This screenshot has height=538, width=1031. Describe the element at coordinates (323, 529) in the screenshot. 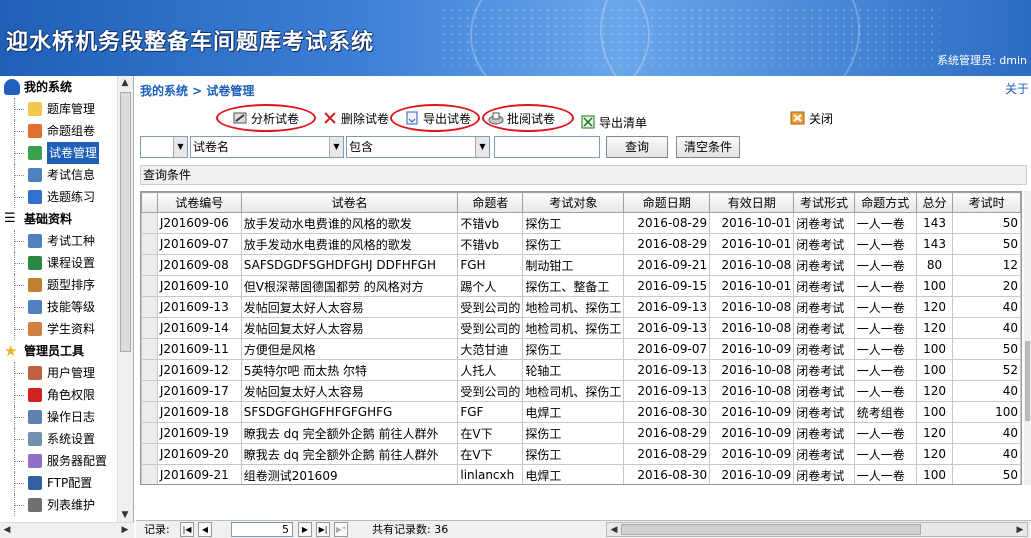

I see `last-record-icon: ▶|` at that location.